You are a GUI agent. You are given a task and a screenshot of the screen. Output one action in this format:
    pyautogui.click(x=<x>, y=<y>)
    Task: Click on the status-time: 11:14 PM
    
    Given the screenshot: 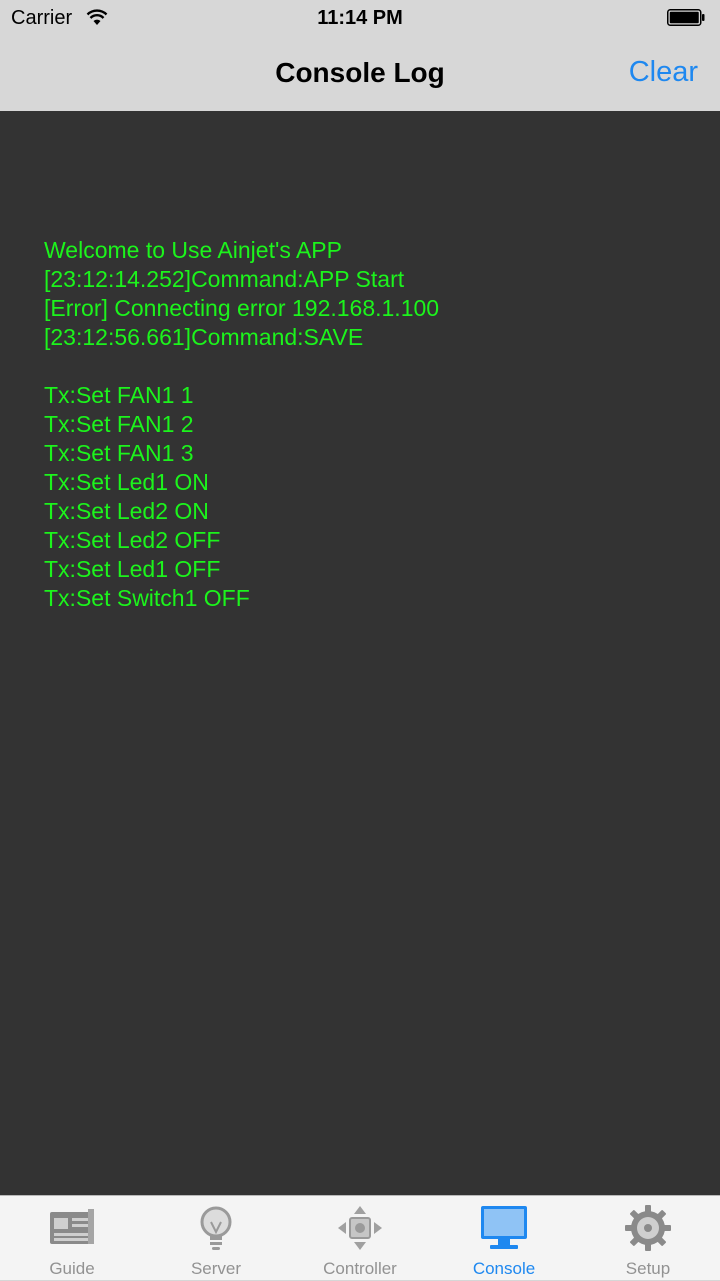 What is the action you would take?
    pyautogui.click(x=360, y=18)
    